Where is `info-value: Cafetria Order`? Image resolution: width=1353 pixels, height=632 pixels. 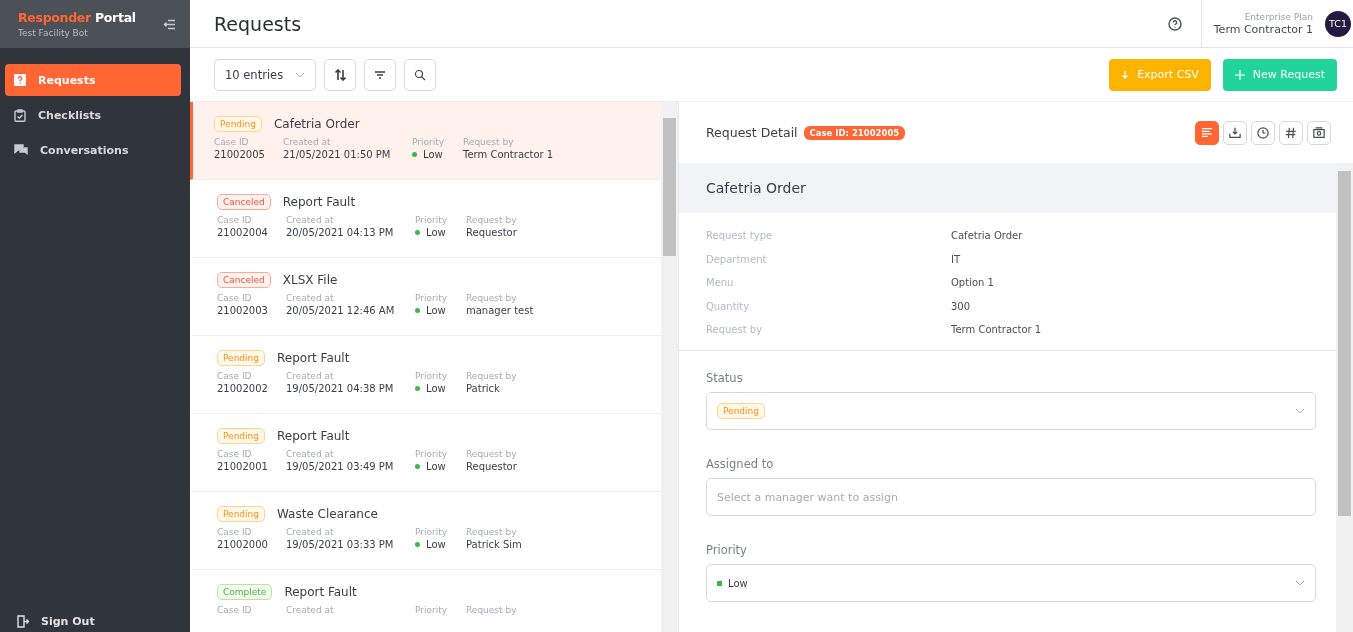 info-value: Cafetria Order is located at coordinates (987, 235).